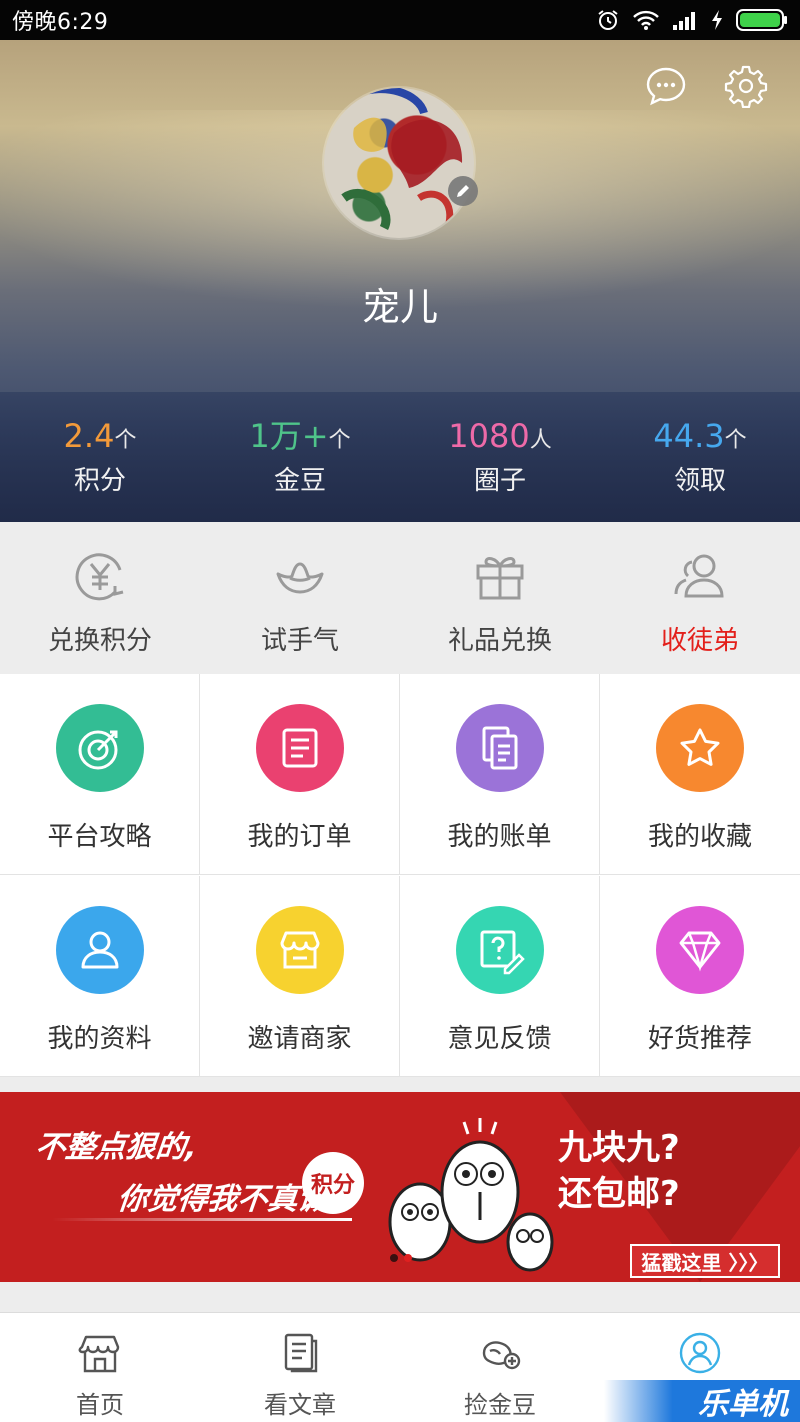 The image size is (800, 1422). What do you see at coordinates (299, 481) in the screenshot?
I see `stat-label: 金豆` at bounding box center [299, 481].